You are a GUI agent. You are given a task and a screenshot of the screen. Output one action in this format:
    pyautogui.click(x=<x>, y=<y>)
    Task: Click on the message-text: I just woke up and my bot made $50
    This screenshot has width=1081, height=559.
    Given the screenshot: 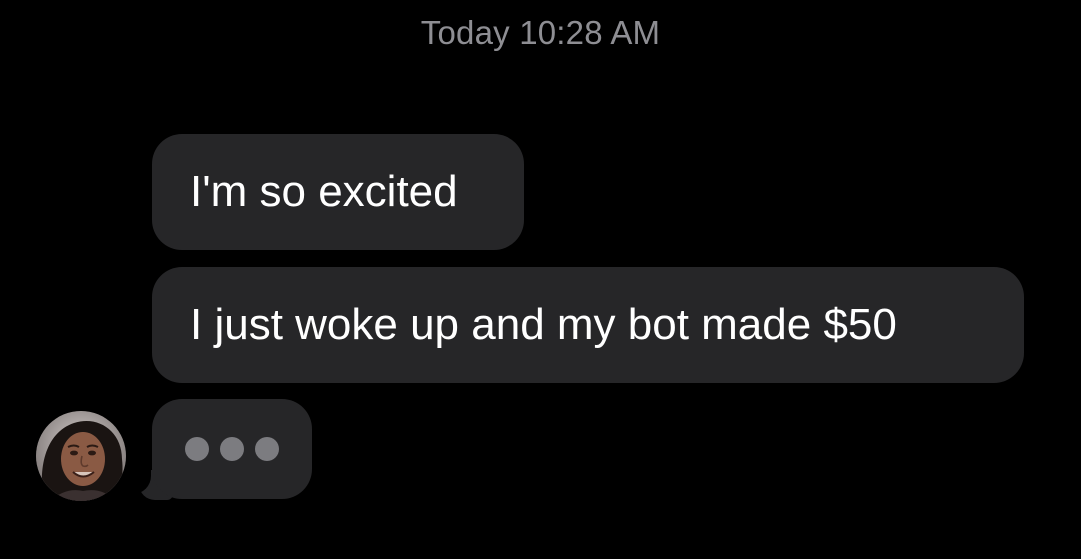 What is the action you would take?
    pyautogui.click(x=543, y=324)
    